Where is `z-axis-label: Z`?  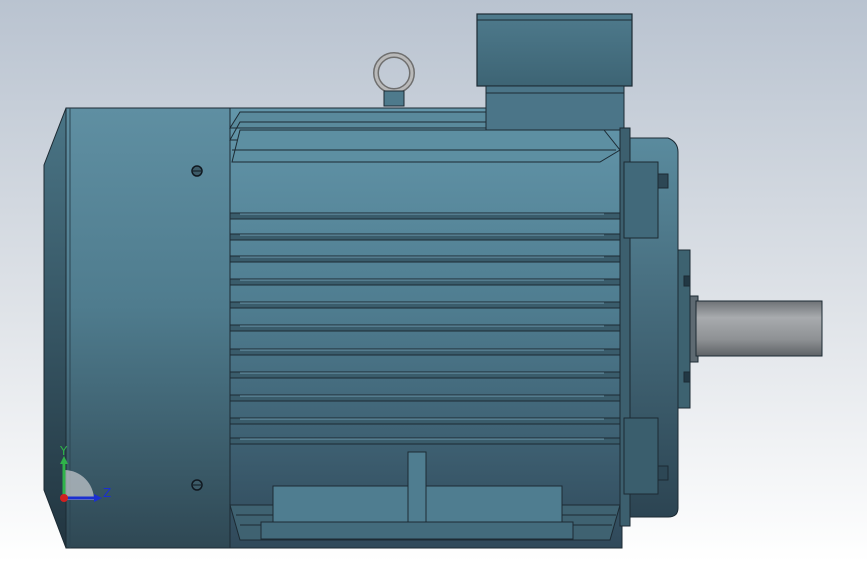
z-axis-label: Z is located at coordinates (107, 493).